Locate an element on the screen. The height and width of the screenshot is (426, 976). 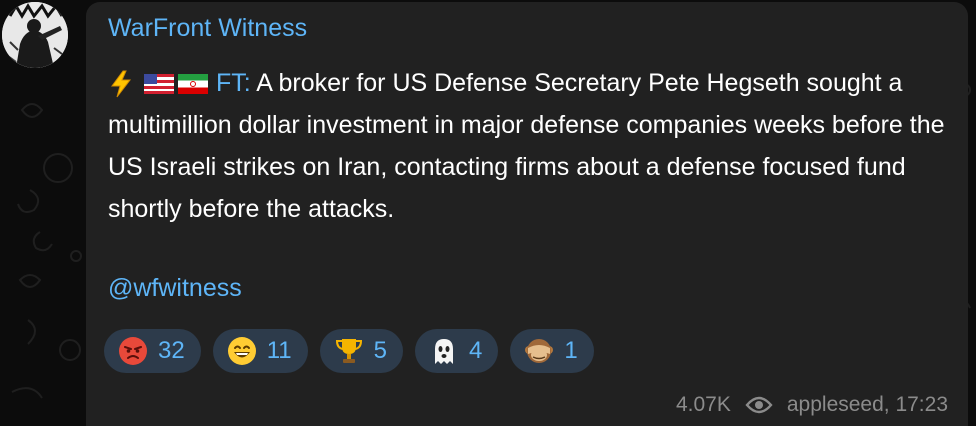
grinning-face-icon is located at coordinates (241, 351).